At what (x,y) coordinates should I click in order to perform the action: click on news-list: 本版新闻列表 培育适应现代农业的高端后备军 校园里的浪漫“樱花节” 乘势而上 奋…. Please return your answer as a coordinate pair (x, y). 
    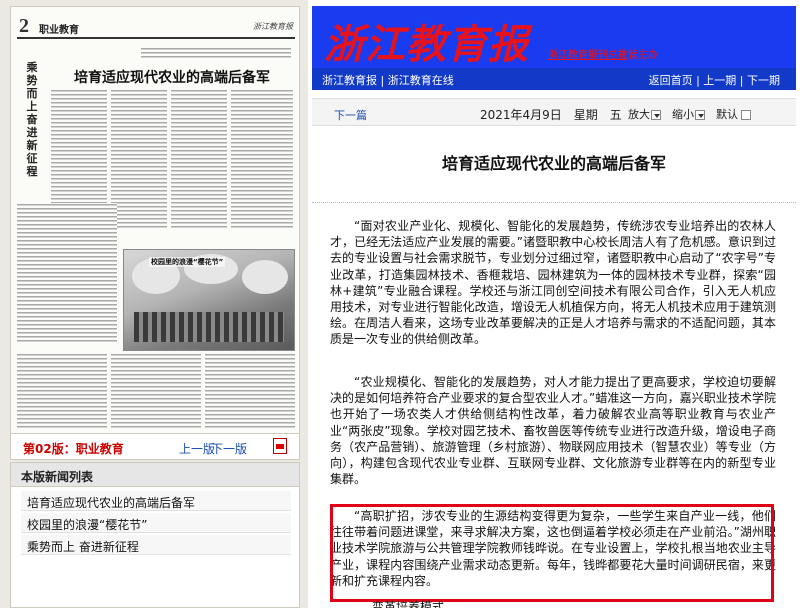
    Looking at the image, I should click on (155, 535).